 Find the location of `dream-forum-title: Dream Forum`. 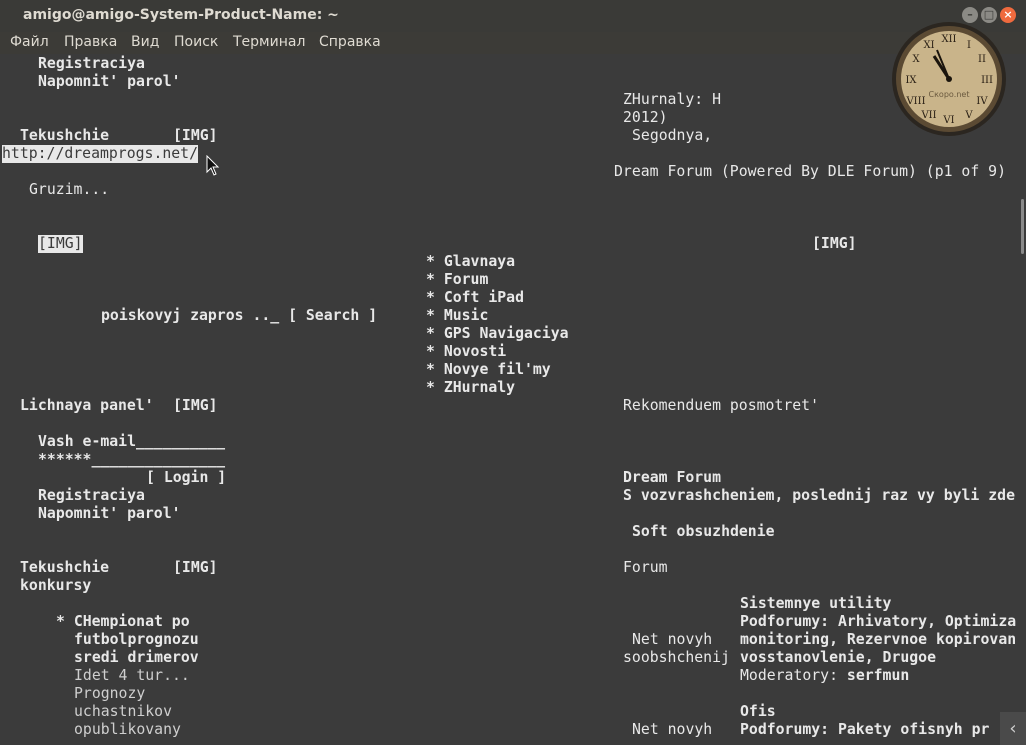

dream-forum-title: Dream Forum is located at coordinates (672, 478).